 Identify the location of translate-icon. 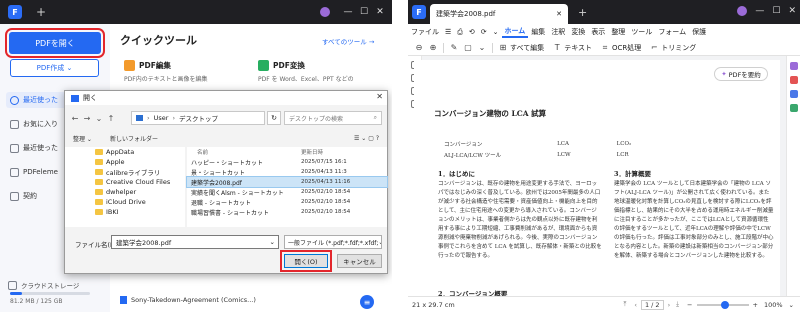
(793, 94).